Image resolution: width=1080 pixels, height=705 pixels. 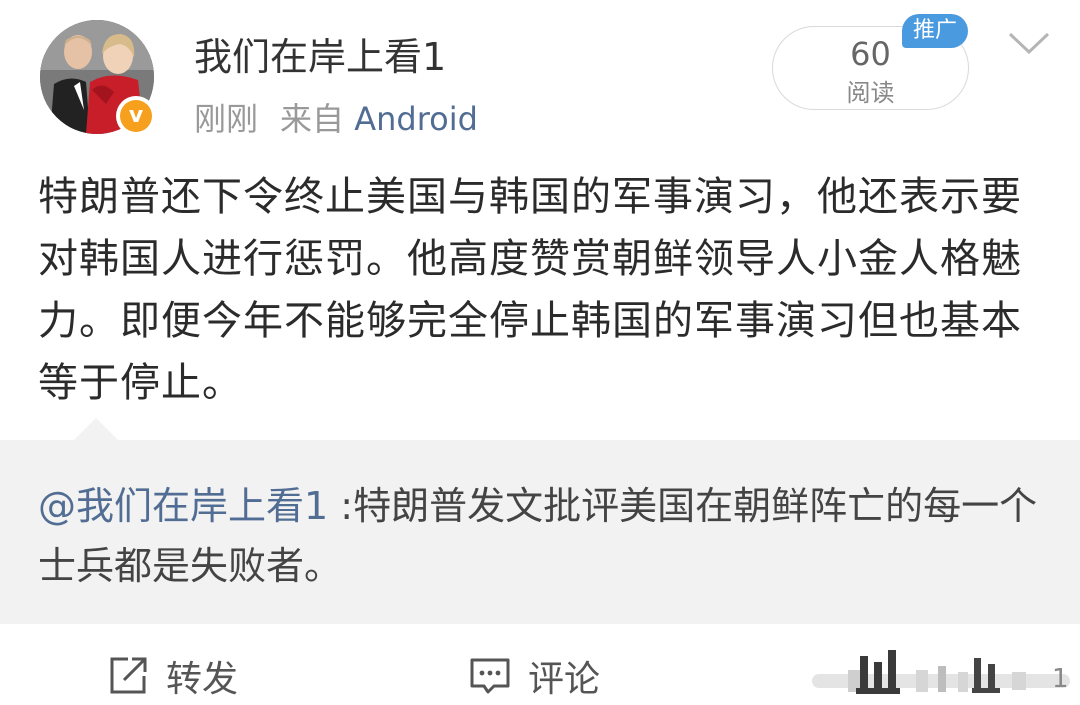 What do you see at coordinates (128, 675) in the screenshot?
I see `share-icon` at bounding box center [128, 675].